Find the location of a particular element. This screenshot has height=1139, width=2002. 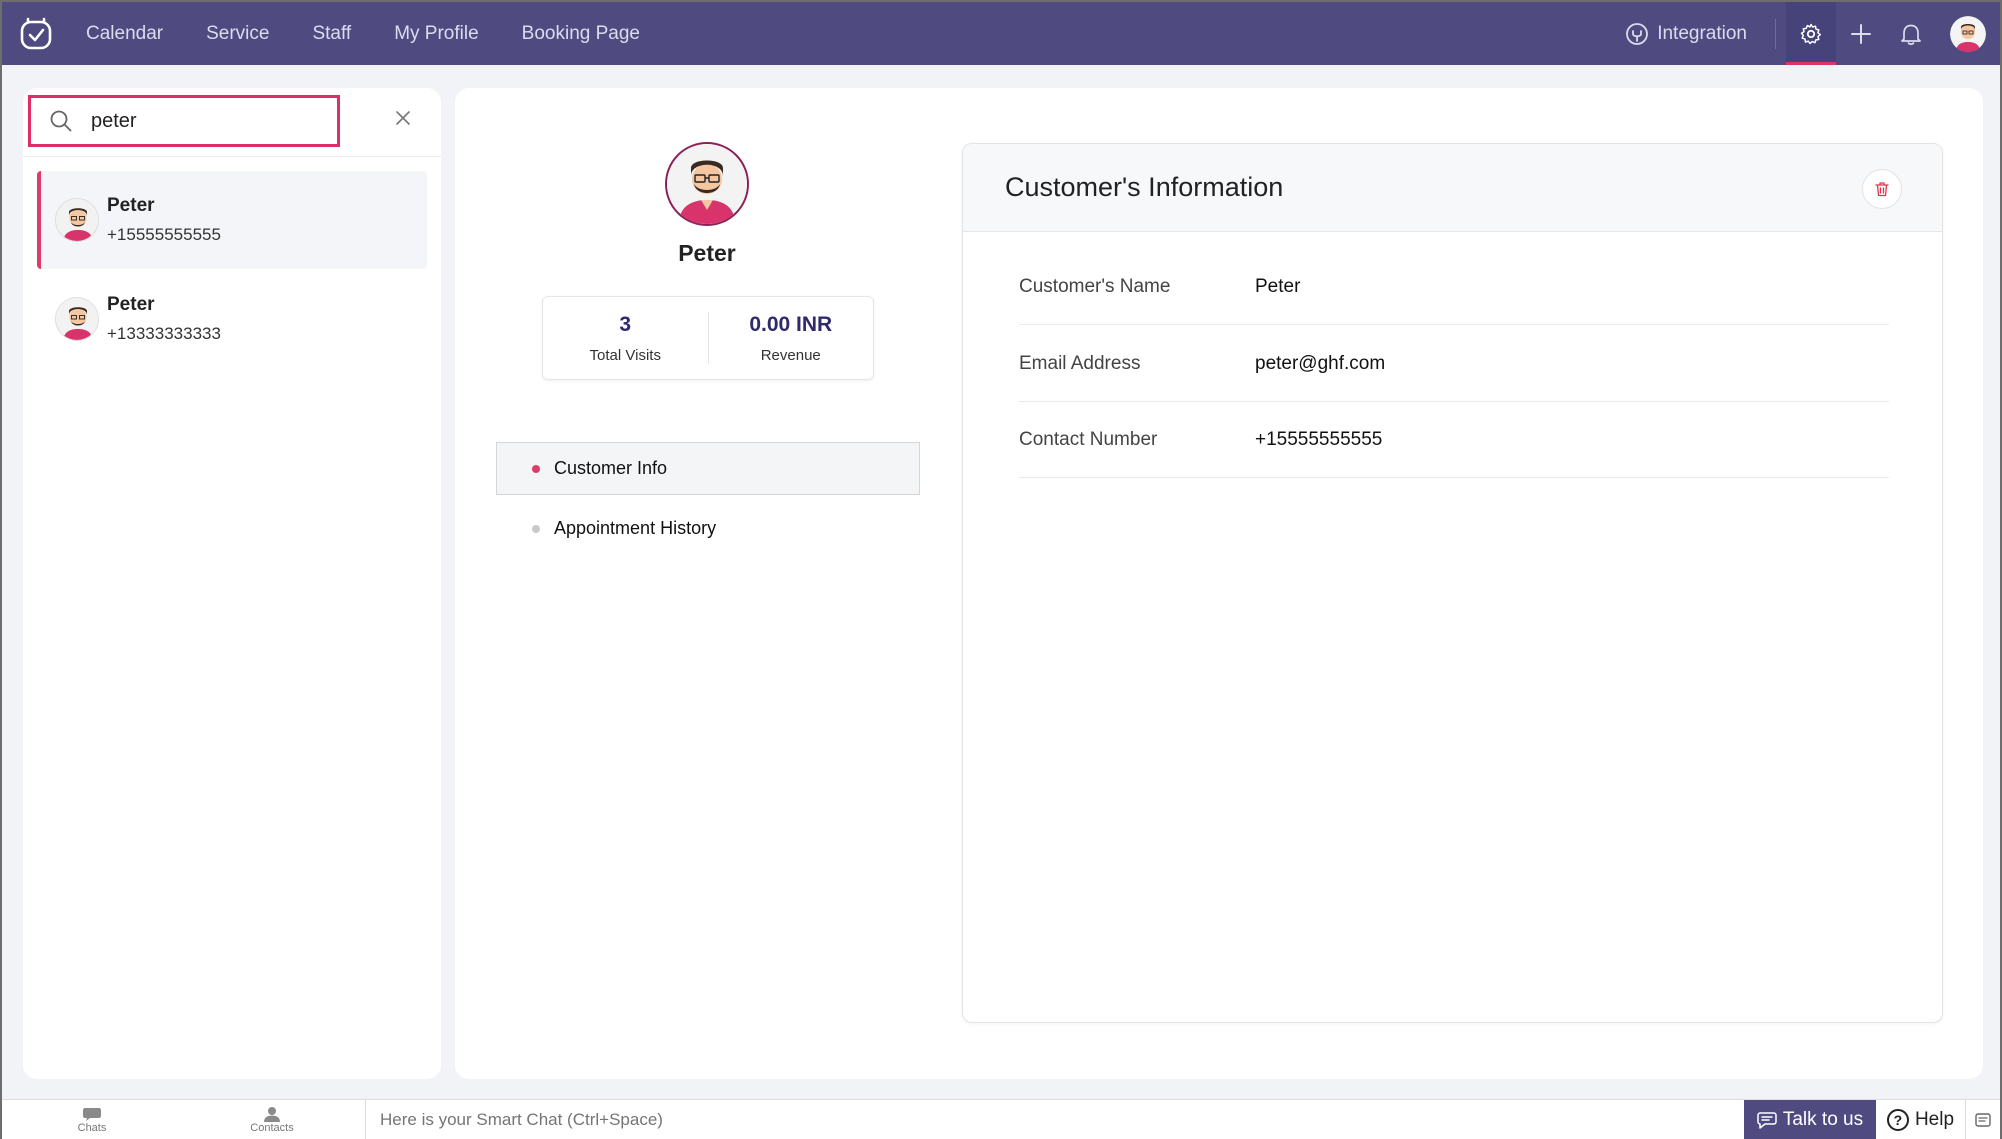

total-visits-stat: 3 Total Visits is located at coordinates (625, 338).